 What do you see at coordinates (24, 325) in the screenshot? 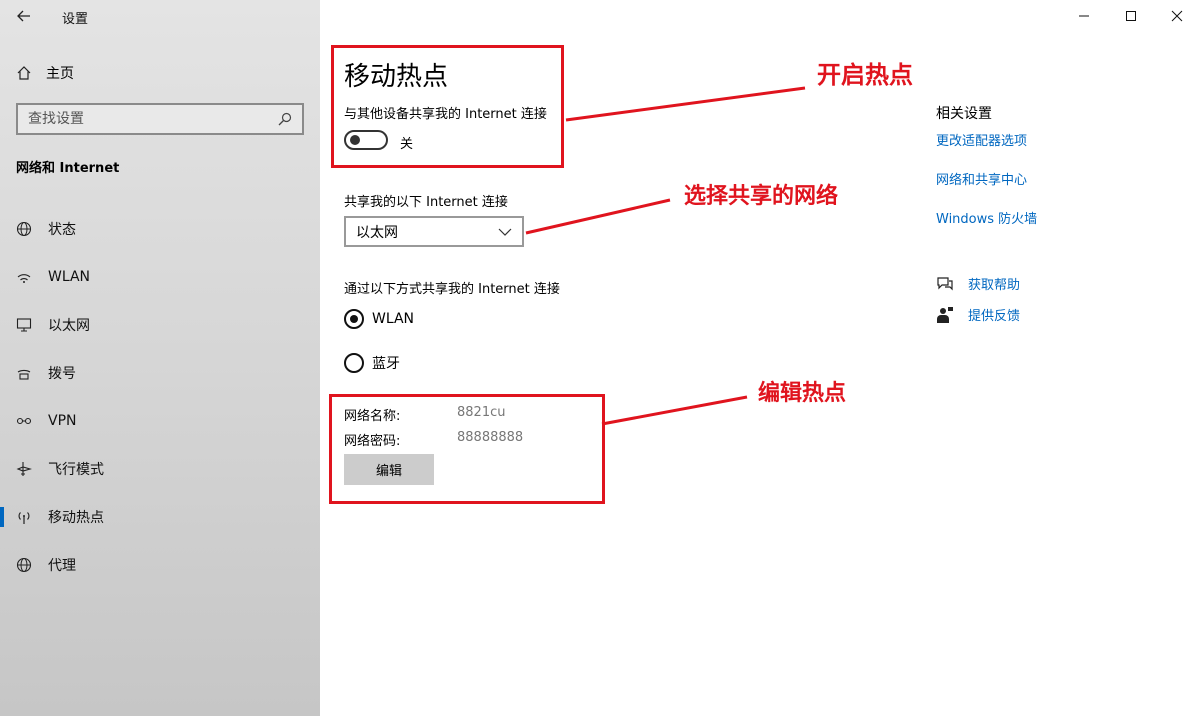
I see `ethernet-icon` at bounding box center [24, 325].